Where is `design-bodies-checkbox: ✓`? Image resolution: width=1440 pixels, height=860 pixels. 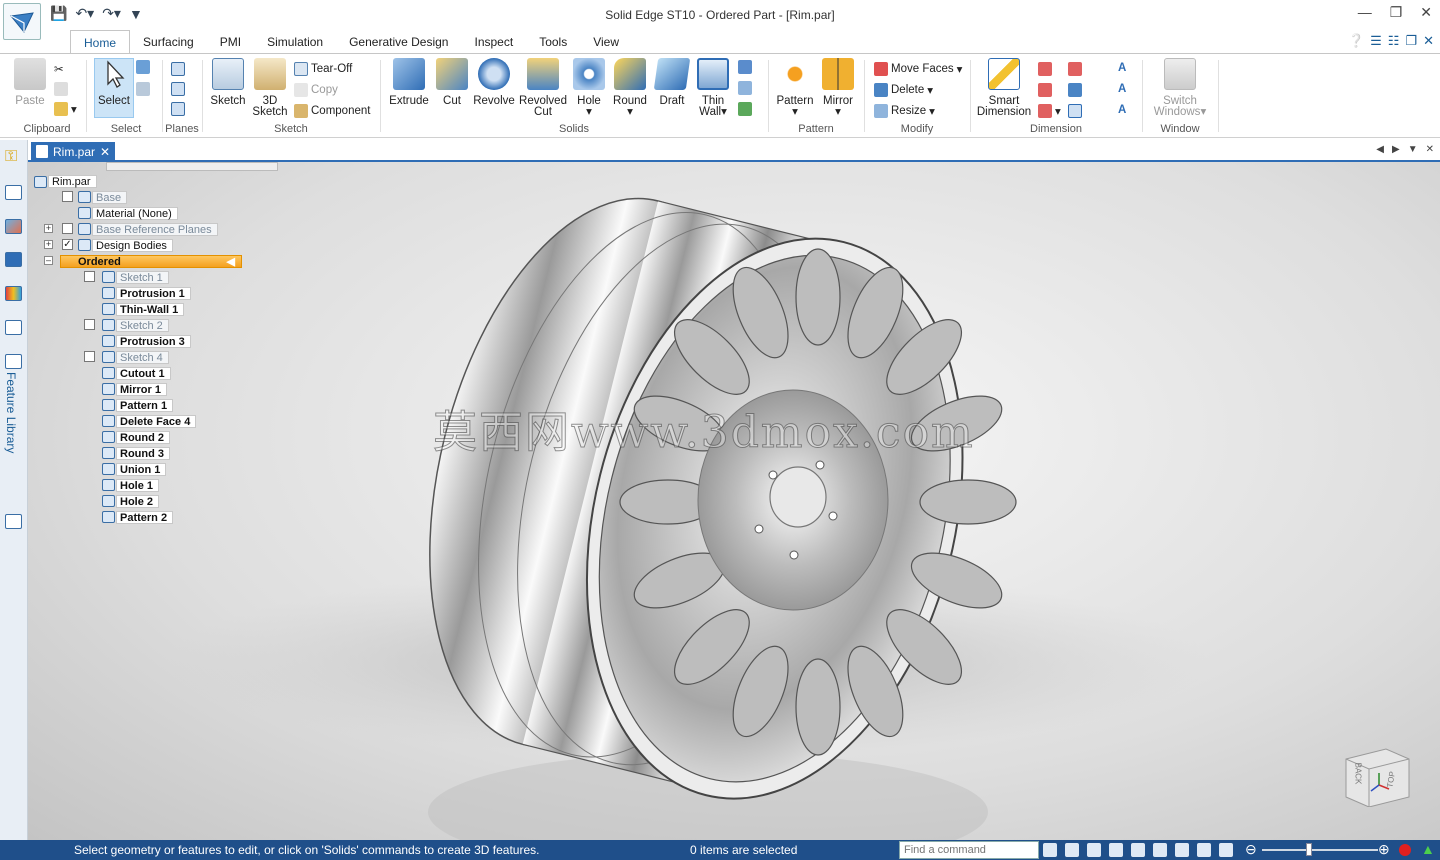 design-bodies-checkbox: ✓ is located at coordinates (67, 244).